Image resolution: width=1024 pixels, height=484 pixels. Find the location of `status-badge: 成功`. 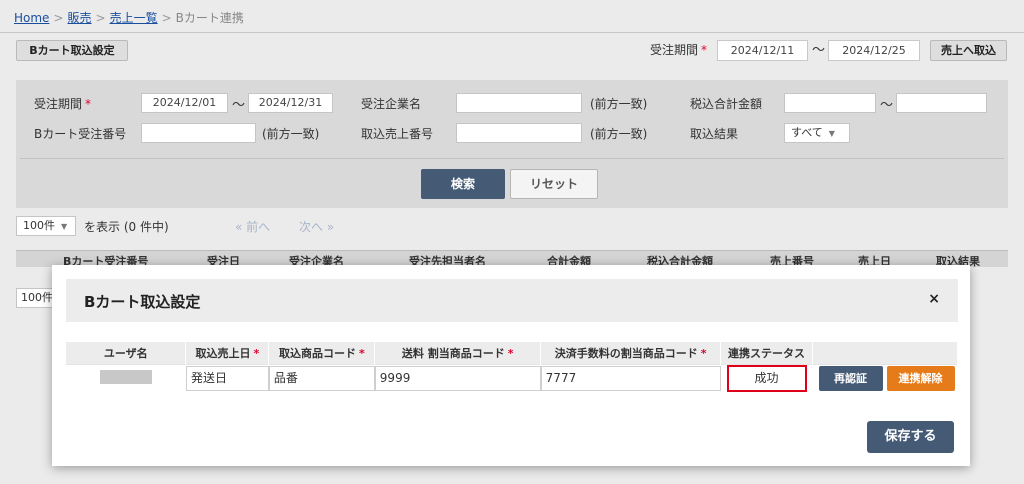

status-badge: 成功 is located at coordinates (766, 378).